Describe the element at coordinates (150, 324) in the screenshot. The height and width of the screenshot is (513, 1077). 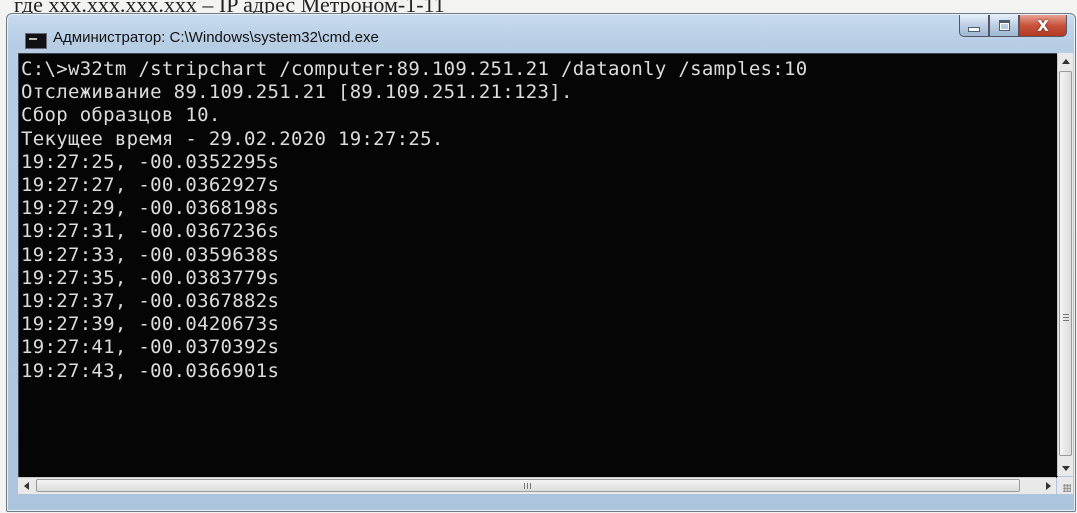
I see `console-line: 19:27:39, -00.0420673s` at that location.